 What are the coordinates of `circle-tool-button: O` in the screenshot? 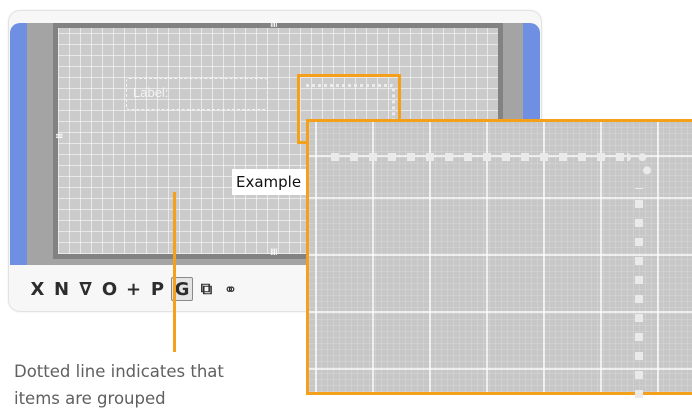 It's located at (109, 289).